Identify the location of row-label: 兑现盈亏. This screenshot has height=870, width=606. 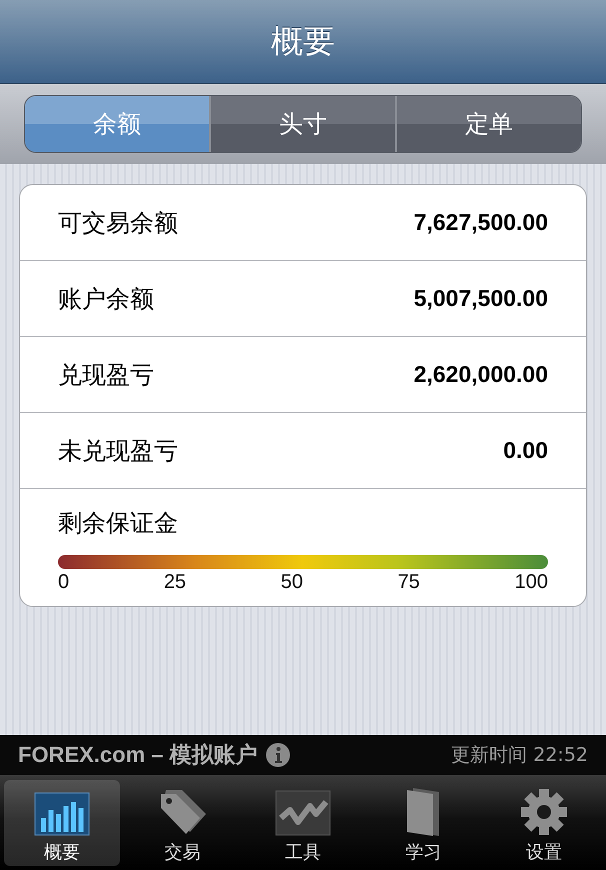
(106, 375).